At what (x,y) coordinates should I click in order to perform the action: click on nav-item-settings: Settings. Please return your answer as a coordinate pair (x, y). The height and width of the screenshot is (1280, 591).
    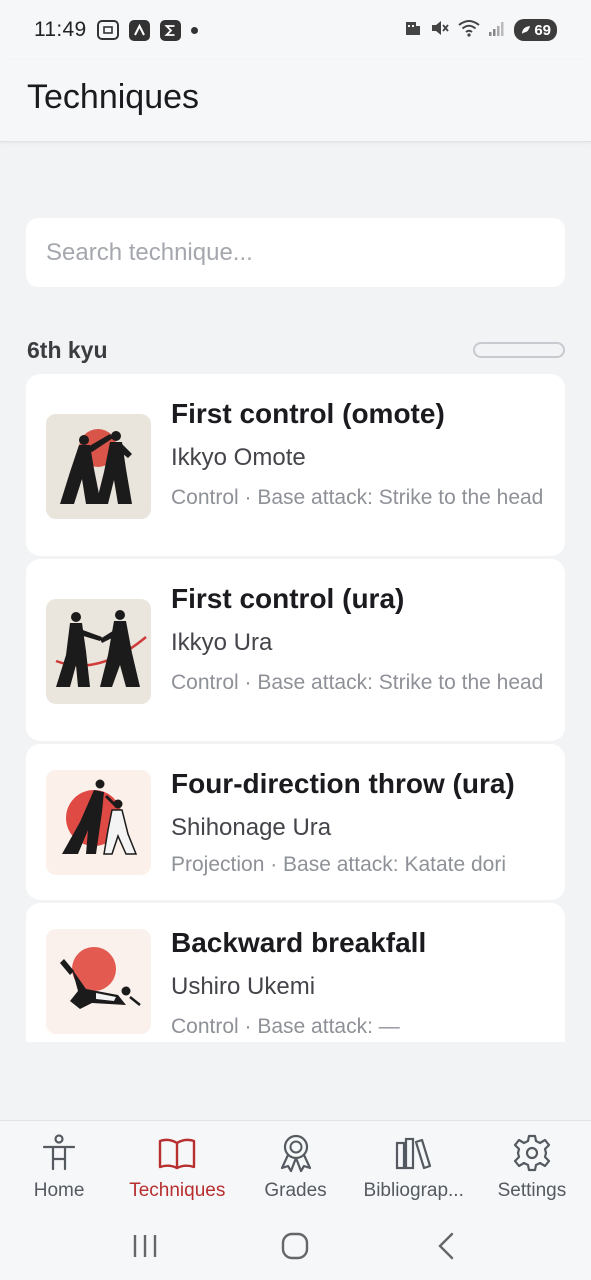
    Looking at the image, I should click on (532, 1166).